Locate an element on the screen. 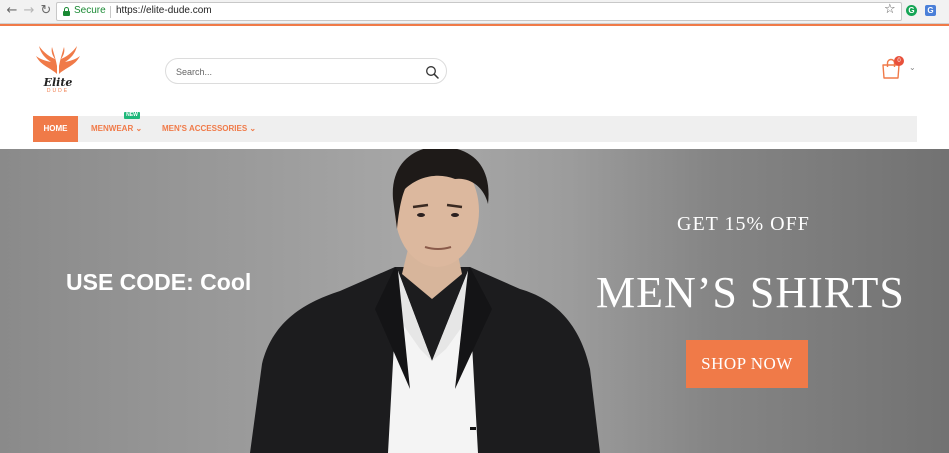 The image size is (949, 453). site-logo: Elite DUDE is located at coordinates (58, 70).